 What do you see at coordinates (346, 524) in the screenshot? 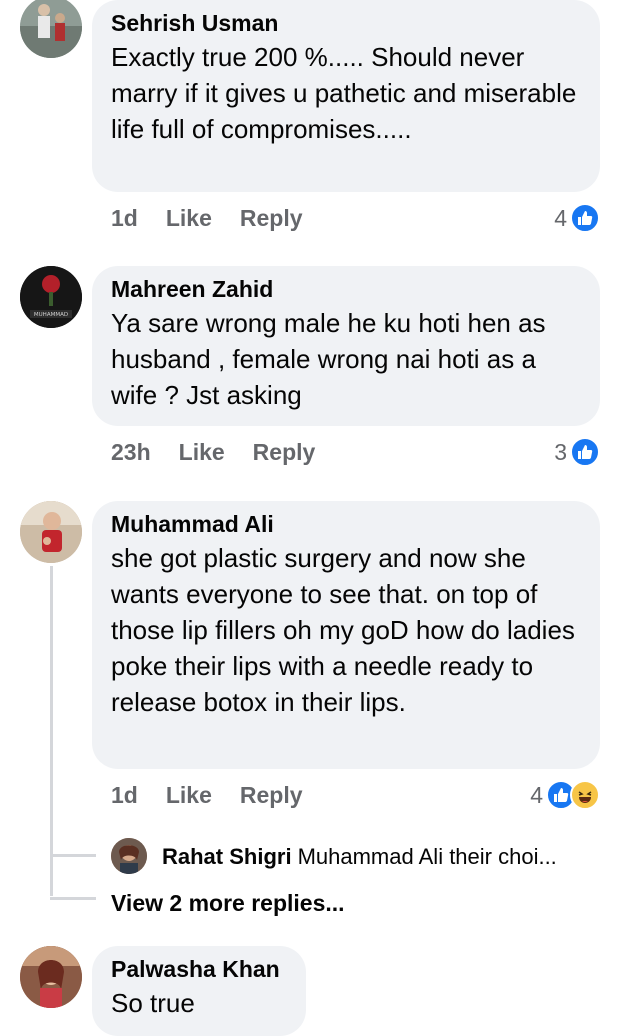
I see `comment-author: Muhammad Ali` at bounding box center [346, 524].